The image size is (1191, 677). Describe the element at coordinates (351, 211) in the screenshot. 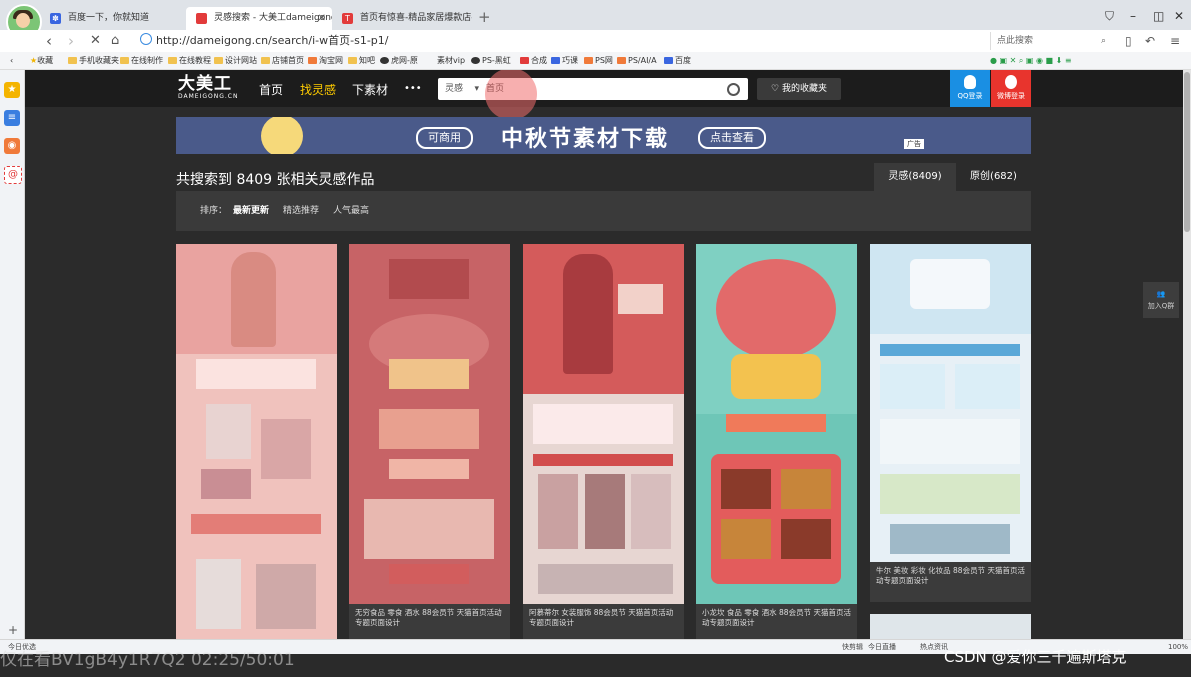

I see `sort-popular: 人气最高` at that location.